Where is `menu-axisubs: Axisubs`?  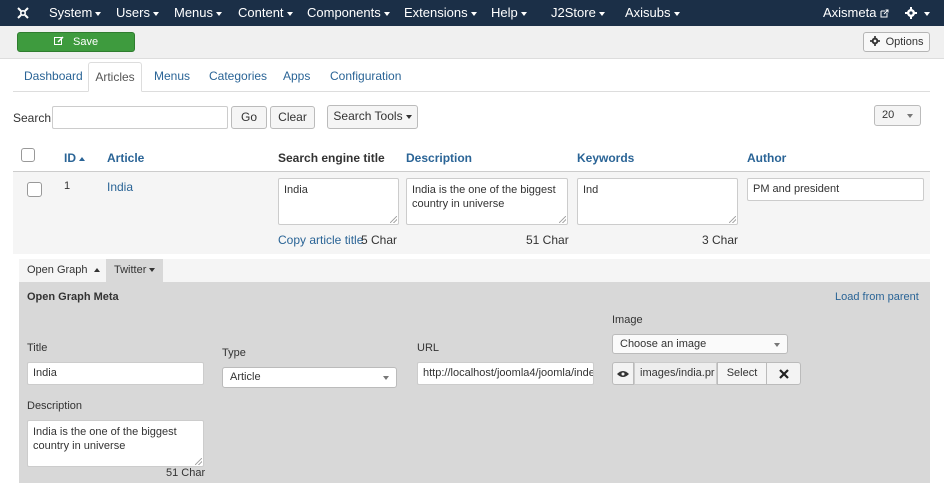
menu-axisubs: Axisubs is located at coordinates (652, 13).